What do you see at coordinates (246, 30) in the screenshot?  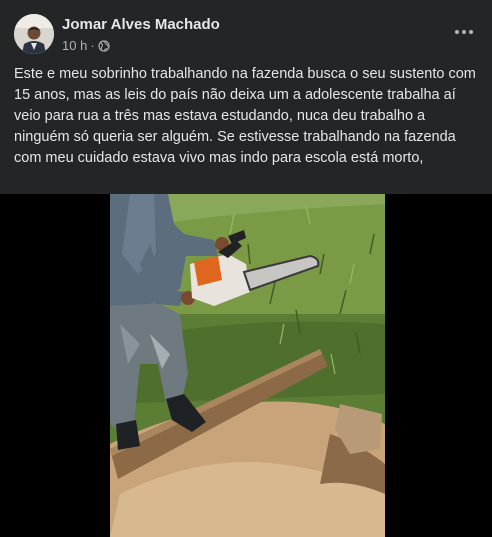 I see `post-header: Jomar Alves Machado 10 h ·` at bounding box center [246, 30].